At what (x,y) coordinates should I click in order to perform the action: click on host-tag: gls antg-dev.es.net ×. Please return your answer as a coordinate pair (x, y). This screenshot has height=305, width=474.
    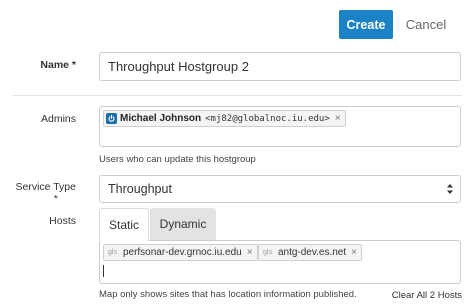
    Looking at the image, I should click on (310, 252).